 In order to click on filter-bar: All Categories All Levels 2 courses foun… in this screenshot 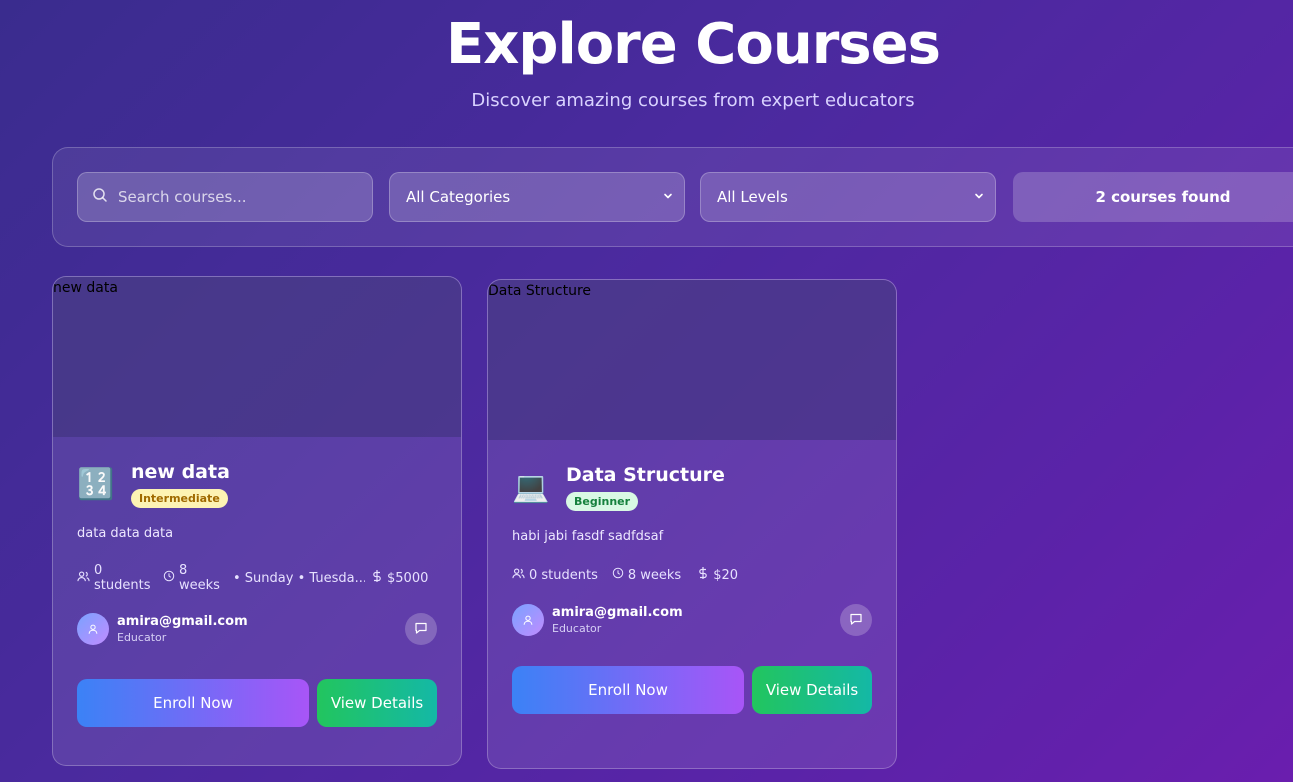, I will do `click(672, 197)`.